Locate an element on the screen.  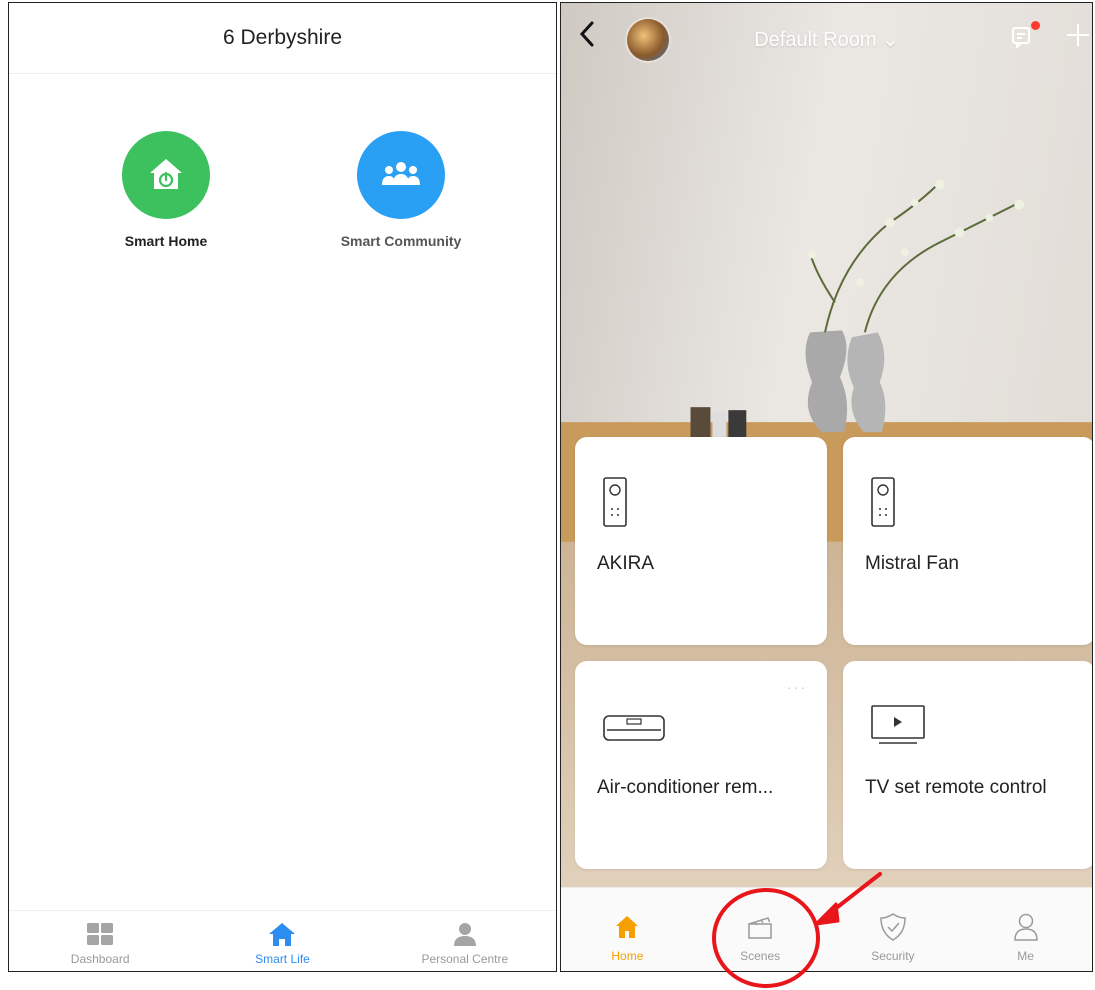
tab-scenes: Scenes is located at coordinates (760, 929).